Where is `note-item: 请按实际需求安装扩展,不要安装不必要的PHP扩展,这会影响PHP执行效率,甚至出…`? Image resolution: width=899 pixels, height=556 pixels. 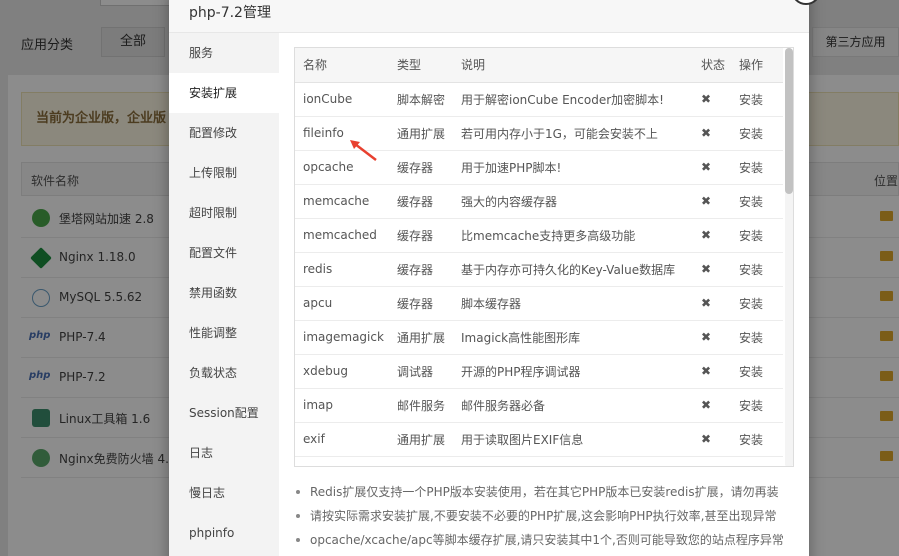 note-item: 请按实际需求安装扩展,不要安装不必要的PHP扩展,这会影响PHP执行效率,甚至出… is located at coordinates (544, 516).